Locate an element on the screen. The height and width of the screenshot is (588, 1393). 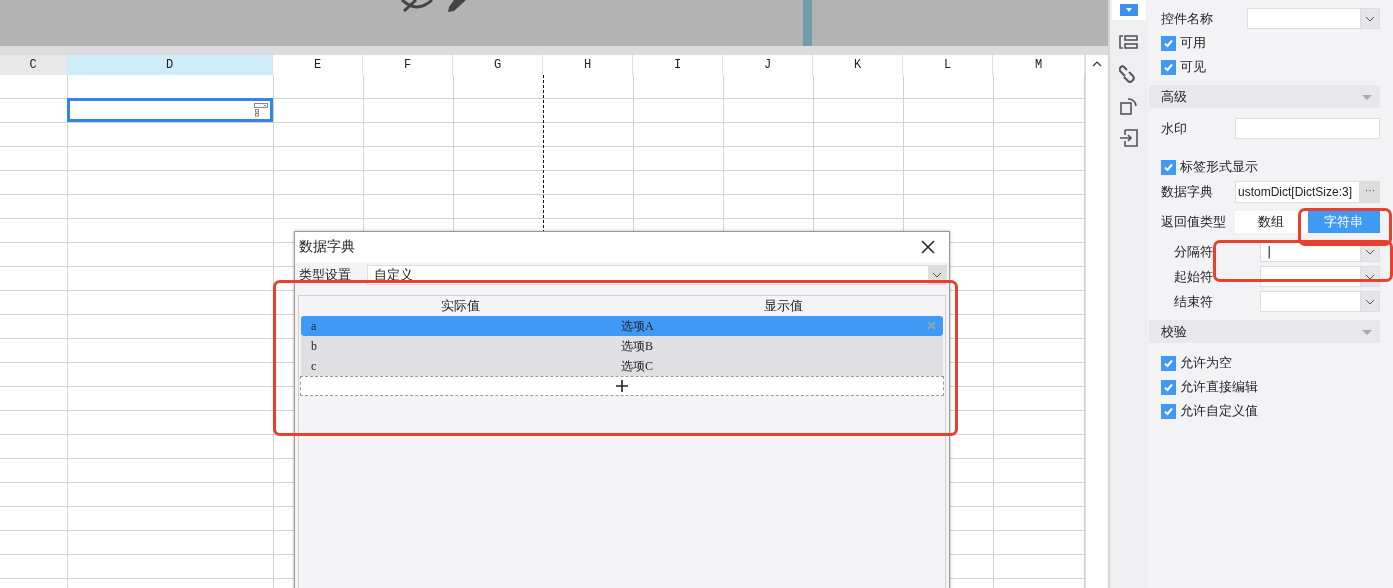
field-label: 结束符 is located at coordinates (1193, 301).